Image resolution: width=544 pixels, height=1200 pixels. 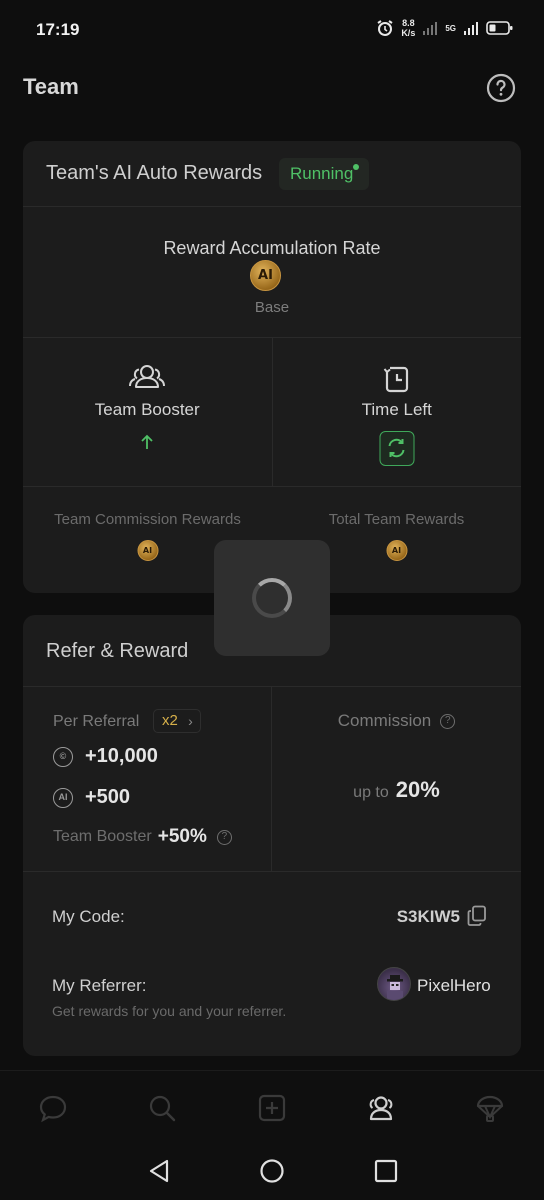 I want to click on reward-row-ai: AI +500, so click(x=91, y=797).